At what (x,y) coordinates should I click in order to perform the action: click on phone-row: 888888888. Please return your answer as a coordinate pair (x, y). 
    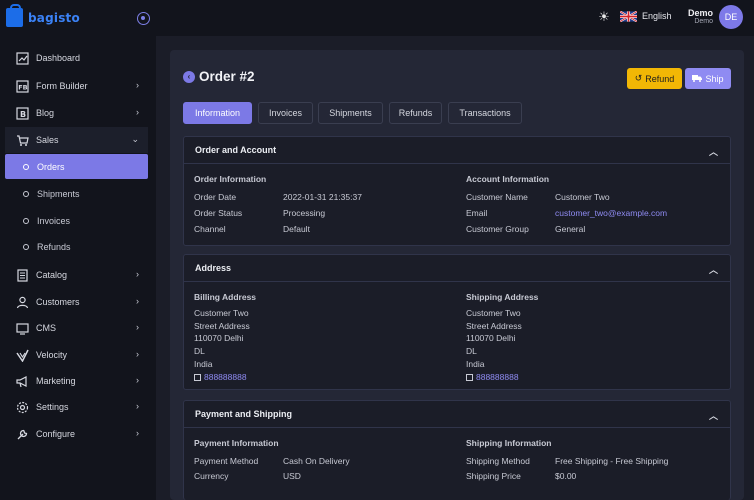
    Looking at the image, I should click on (220, 377).